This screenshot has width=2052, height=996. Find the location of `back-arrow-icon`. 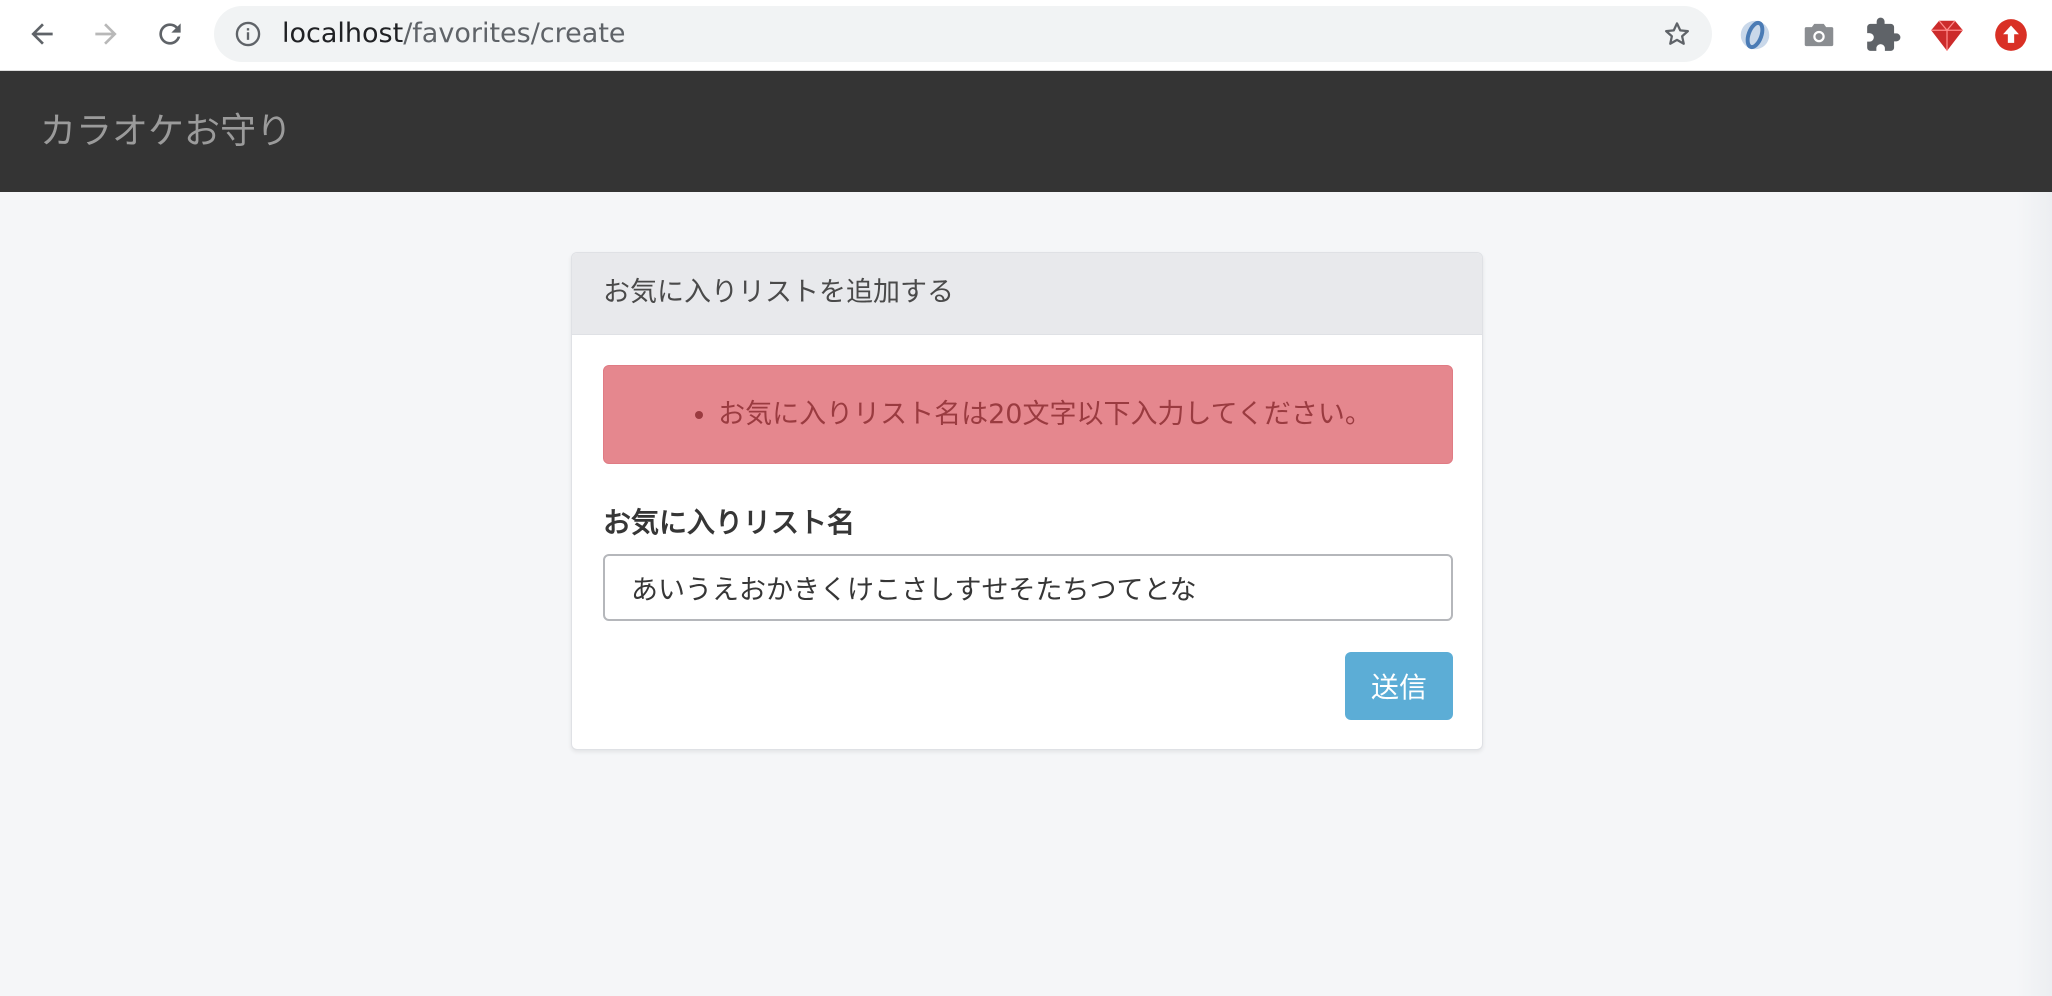

back-arrow-icon is located at coordinates (42, 34).